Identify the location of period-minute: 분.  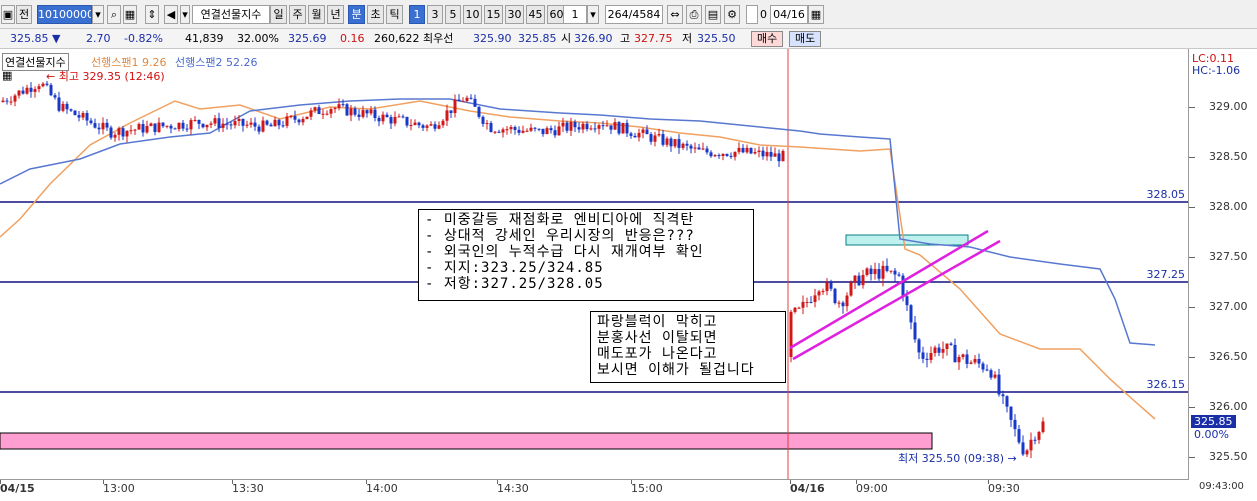
(356, 14).